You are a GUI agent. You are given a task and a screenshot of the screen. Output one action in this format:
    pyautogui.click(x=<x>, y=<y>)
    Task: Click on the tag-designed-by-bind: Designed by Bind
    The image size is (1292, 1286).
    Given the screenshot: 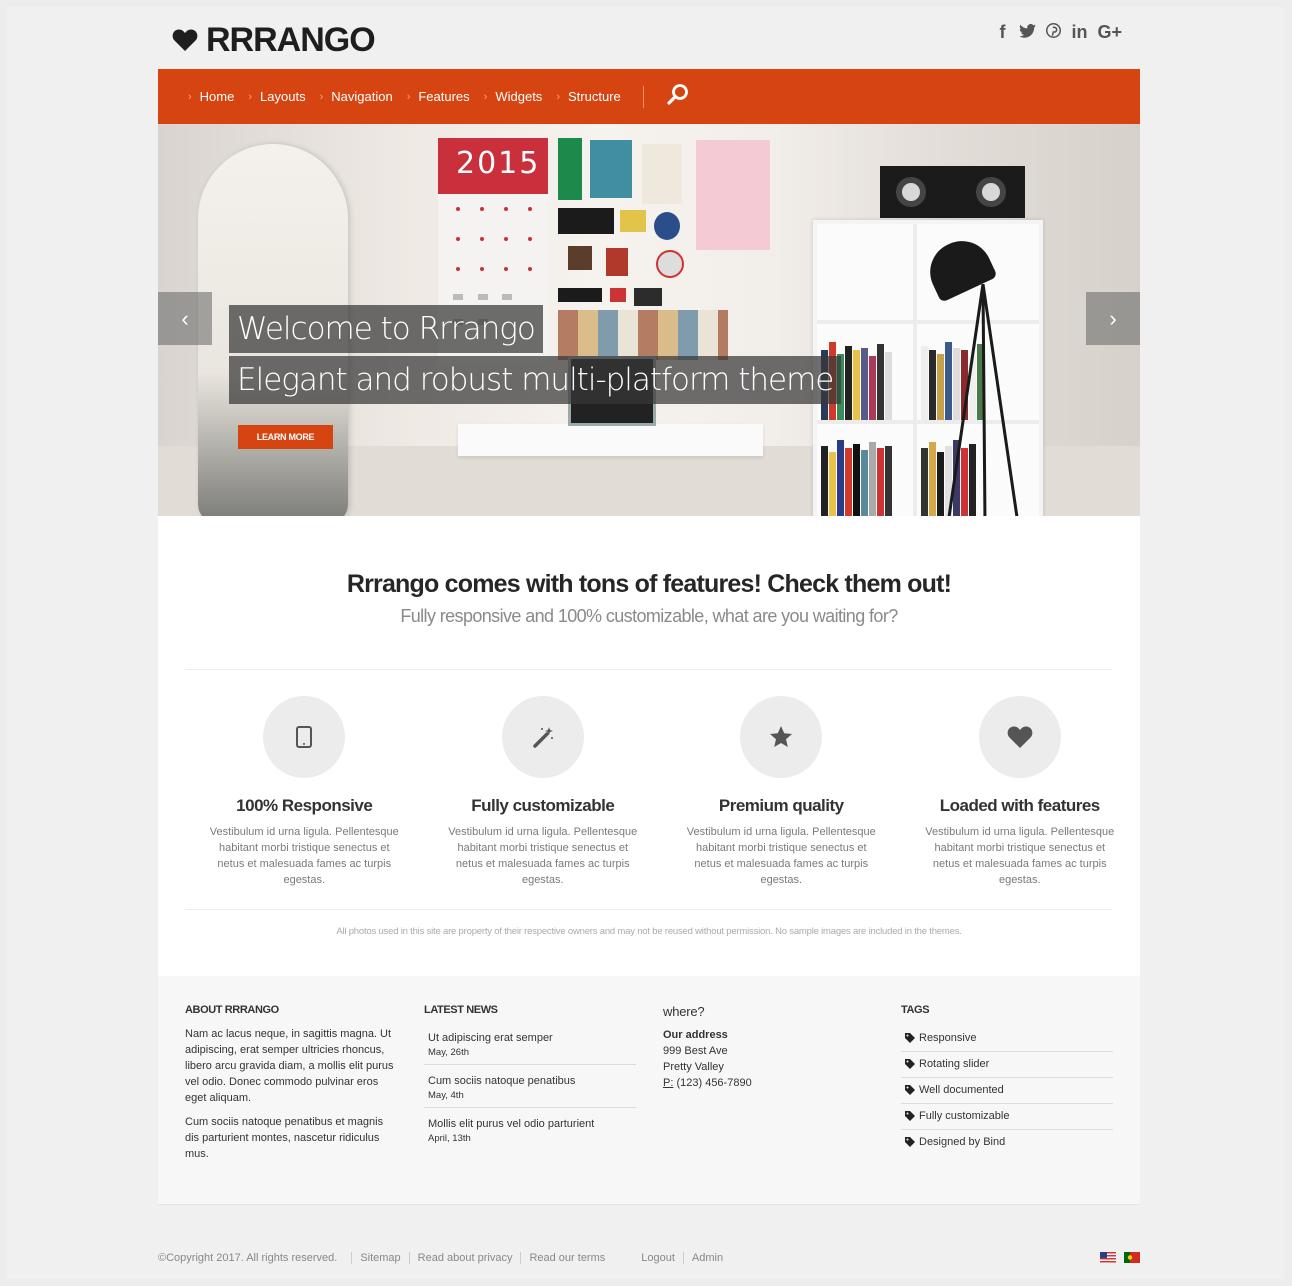 What is the action you would take?
    pyautogui.click(x=1007, y=1142)
    